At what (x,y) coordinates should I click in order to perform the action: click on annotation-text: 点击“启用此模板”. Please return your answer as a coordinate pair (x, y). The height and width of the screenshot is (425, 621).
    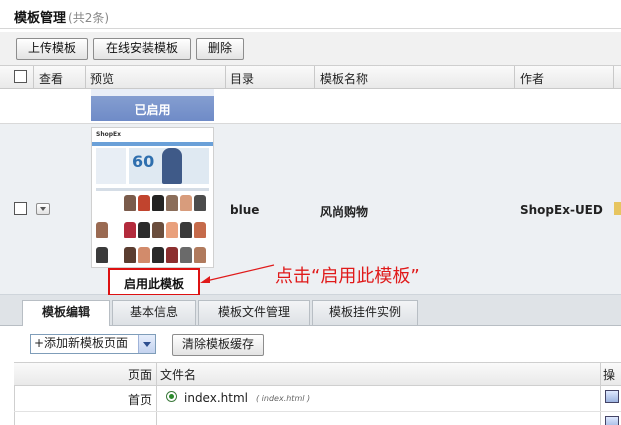
    Looking at the image, I should click on (347, 276).